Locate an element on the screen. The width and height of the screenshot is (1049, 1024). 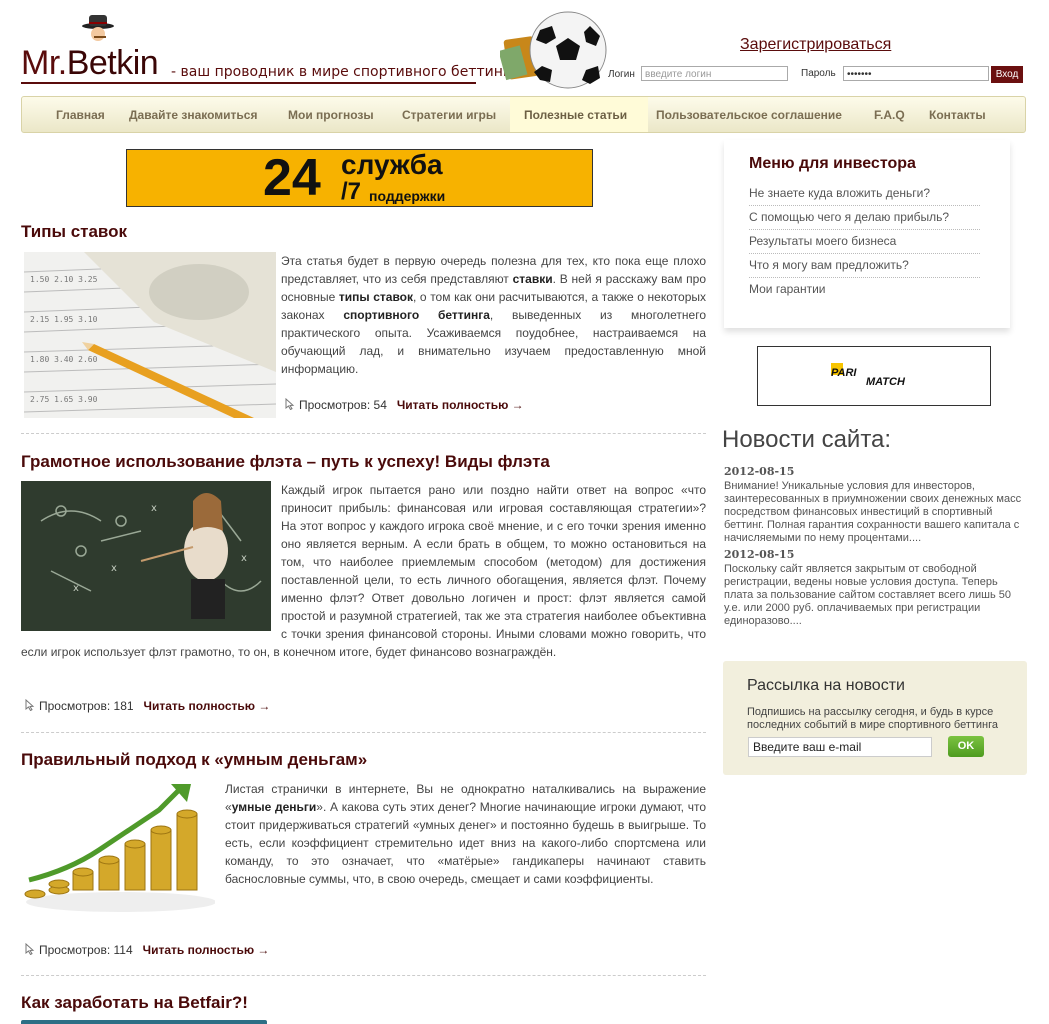
support-banner: 24 служба /7 поддержки is located at coordinates (359, 178).